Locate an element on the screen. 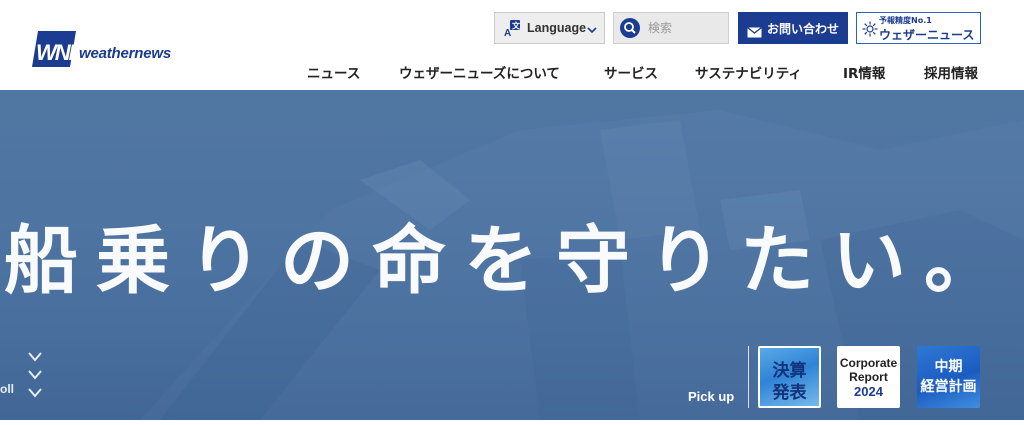  bottom-band is located at coordinates (512, 422).